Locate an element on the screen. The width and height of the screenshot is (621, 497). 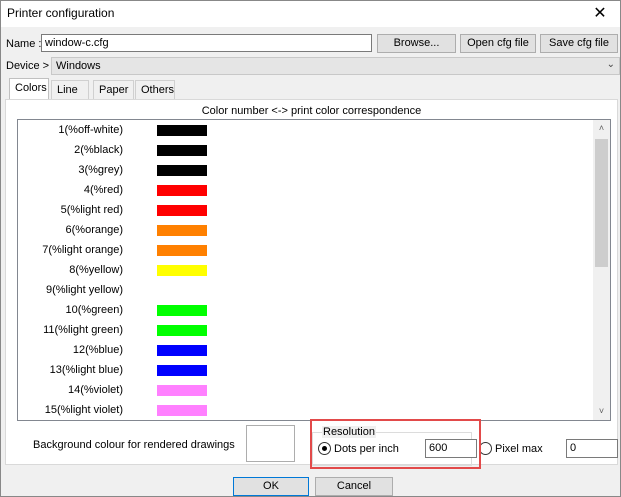
color-row-label: 8(%yellow) is located at coordinates (96, 270).